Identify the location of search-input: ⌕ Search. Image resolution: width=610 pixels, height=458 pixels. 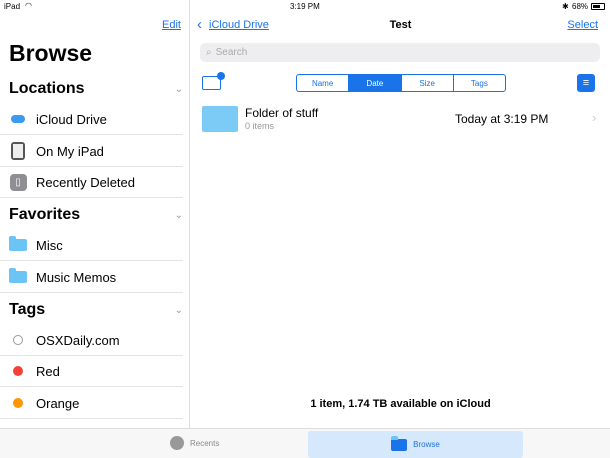
(400, 52).